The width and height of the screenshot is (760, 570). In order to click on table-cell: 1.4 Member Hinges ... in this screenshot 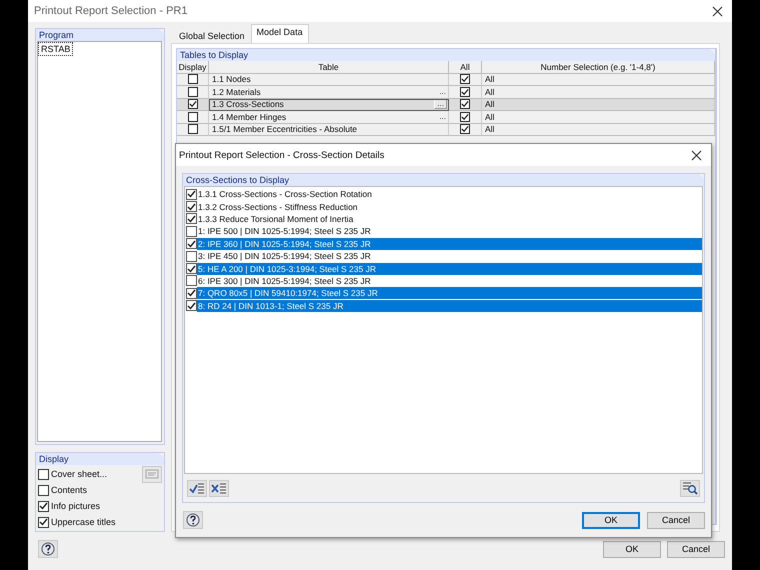, I will do `click(329, 117)`.